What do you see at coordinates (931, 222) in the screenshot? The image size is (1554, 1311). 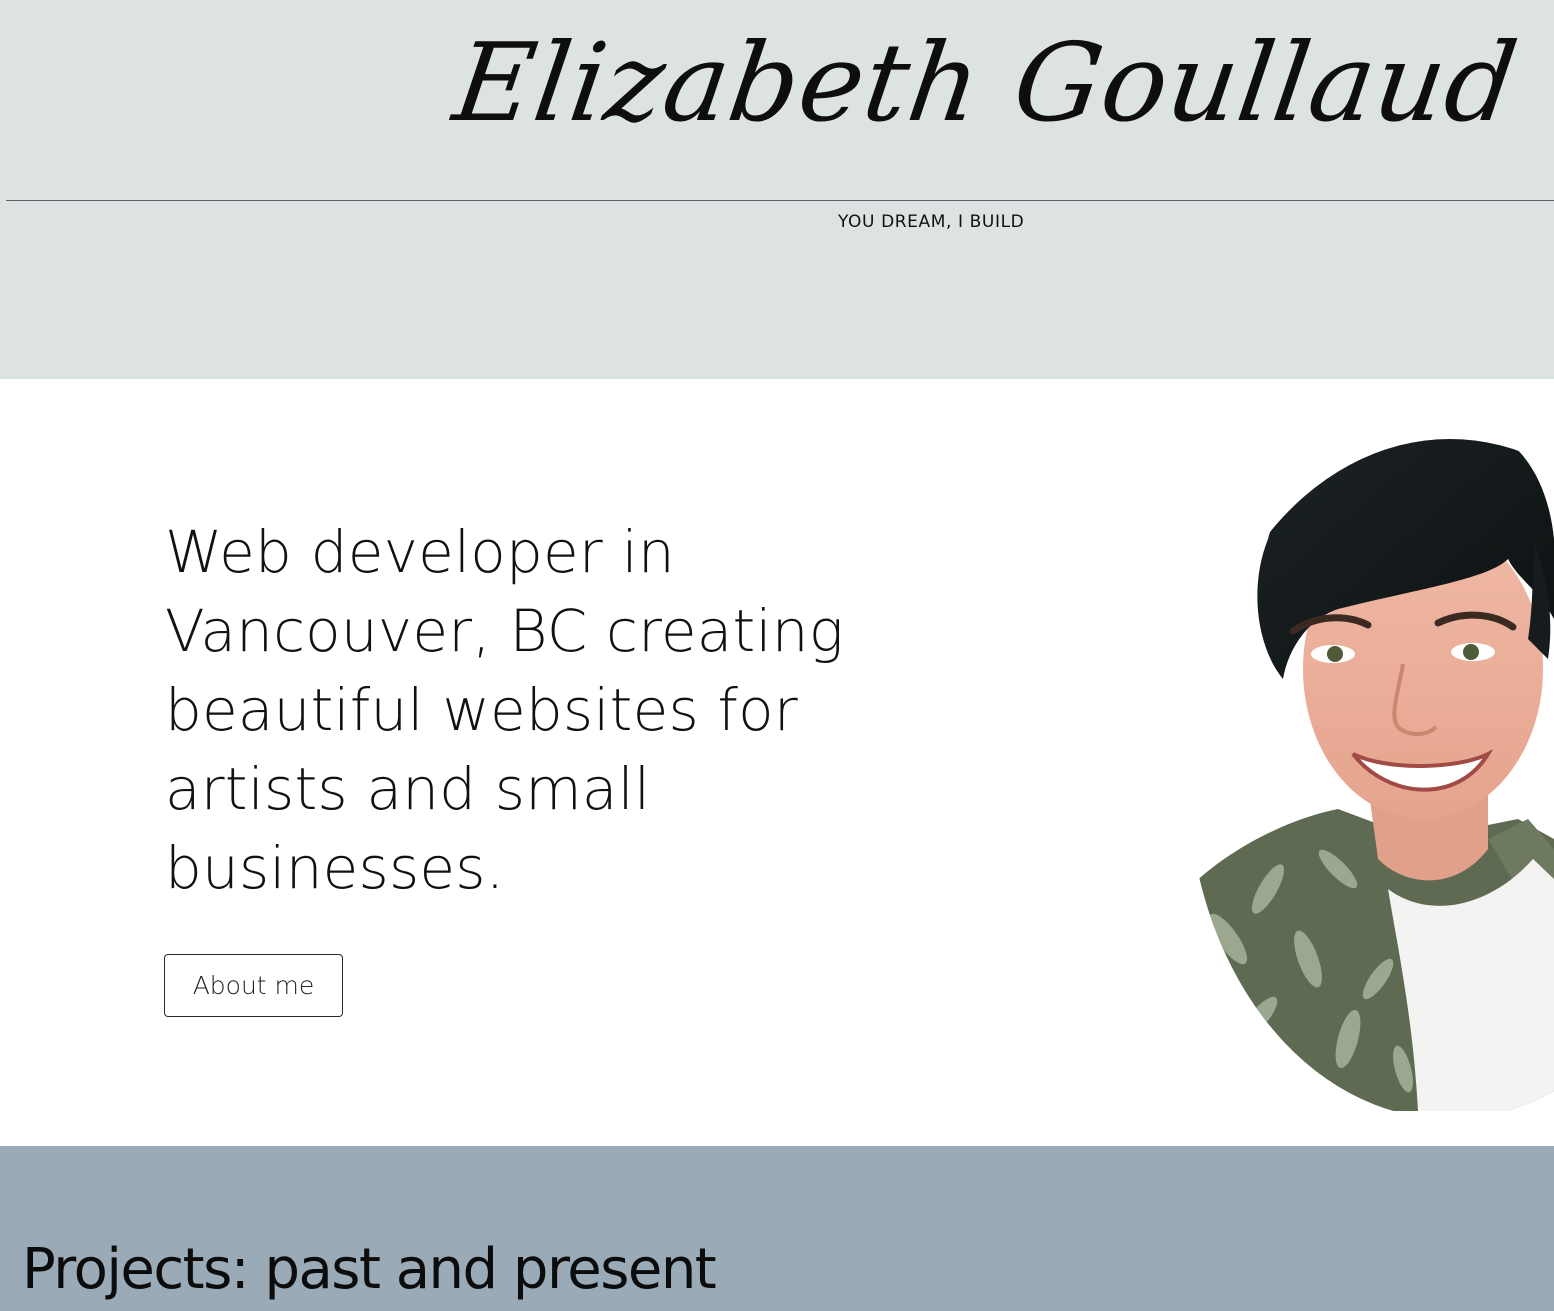 I see `site-tagline: YOU DREAM, I BUILD` at bounding box center [931, 222].